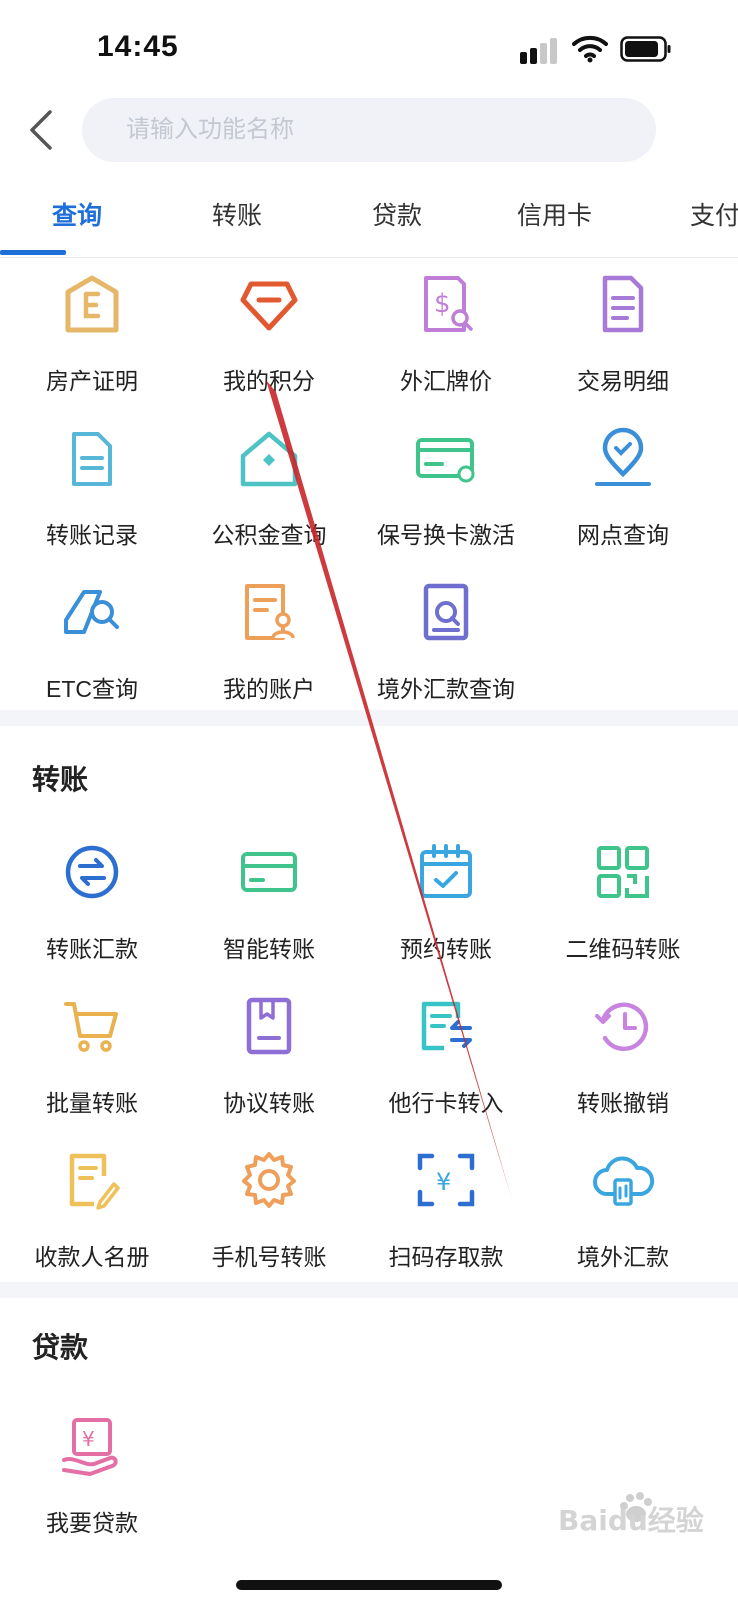 Image resolution: width=738 pixels, height=1600 pixels. I want to click on scheduled-transfer-icon, so click(446, 871).